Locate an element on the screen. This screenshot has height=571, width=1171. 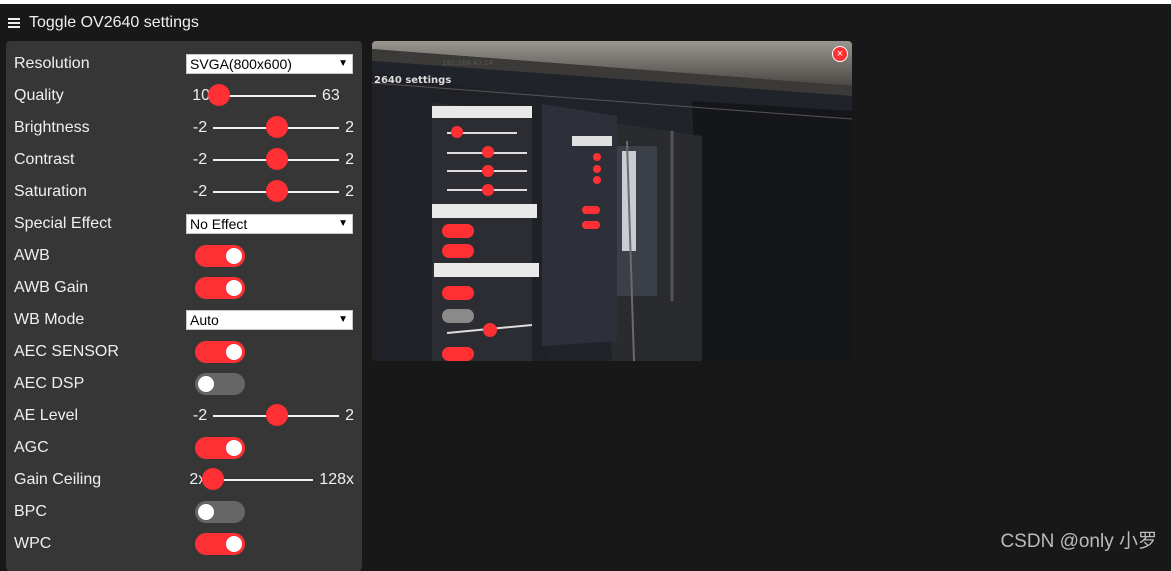
bpc-label: BPC is located at coordinates (30, 511).